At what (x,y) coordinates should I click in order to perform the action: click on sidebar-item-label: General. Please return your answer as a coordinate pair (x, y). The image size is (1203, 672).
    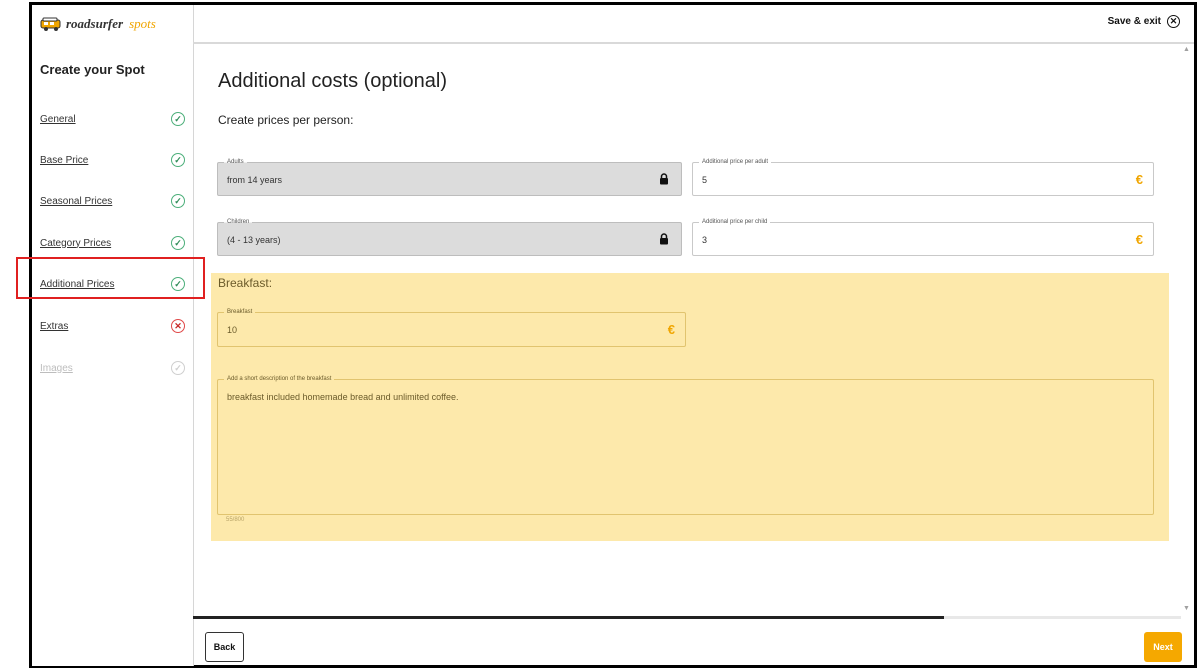
    Looking at the image, I should click on (58, 119).